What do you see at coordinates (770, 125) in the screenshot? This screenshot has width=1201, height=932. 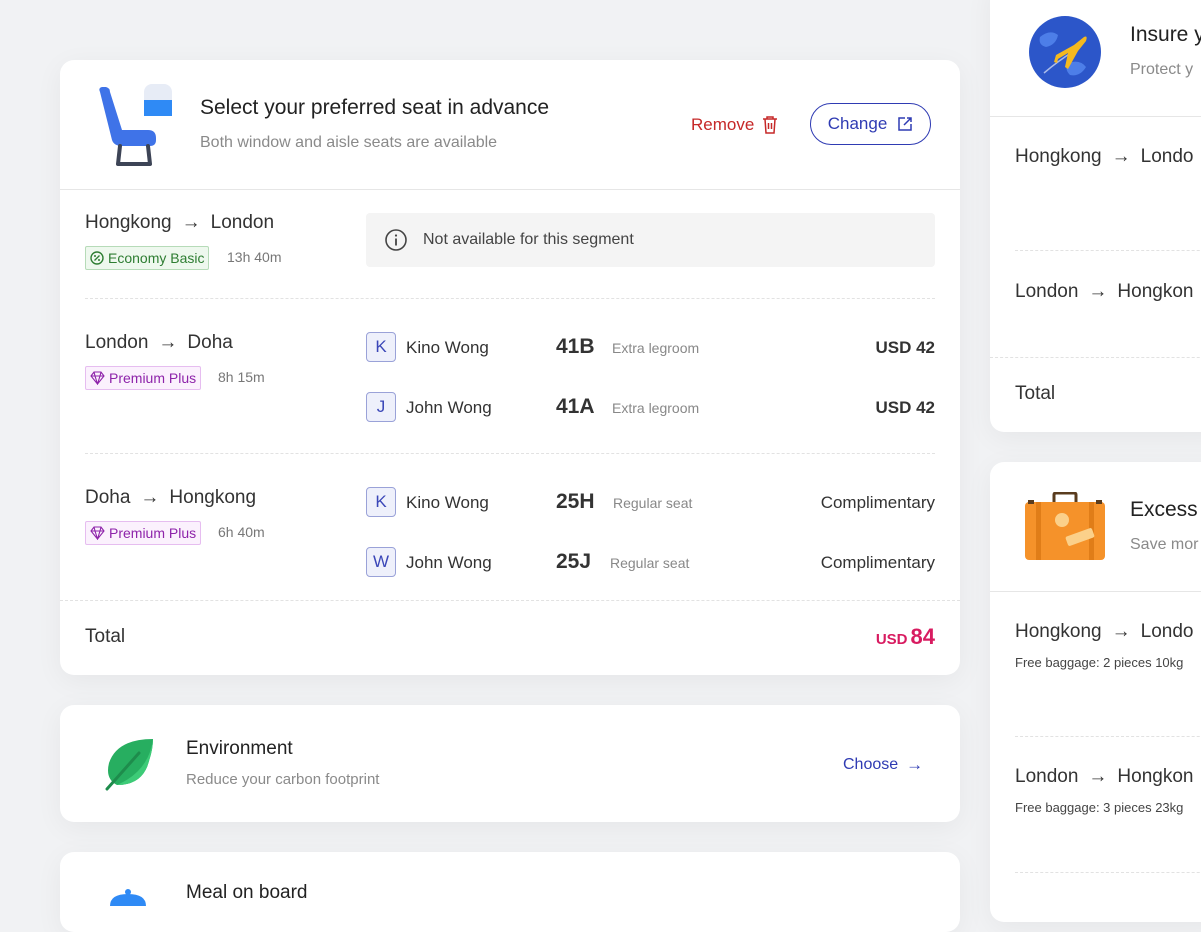 I see `trash-icon` at bounding box center [770, 125].